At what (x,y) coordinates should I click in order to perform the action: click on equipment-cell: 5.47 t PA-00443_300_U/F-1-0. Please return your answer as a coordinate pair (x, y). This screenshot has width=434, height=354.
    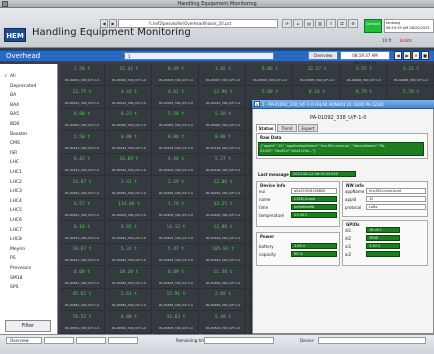
    Looking at the image, I should click on (176, 255).